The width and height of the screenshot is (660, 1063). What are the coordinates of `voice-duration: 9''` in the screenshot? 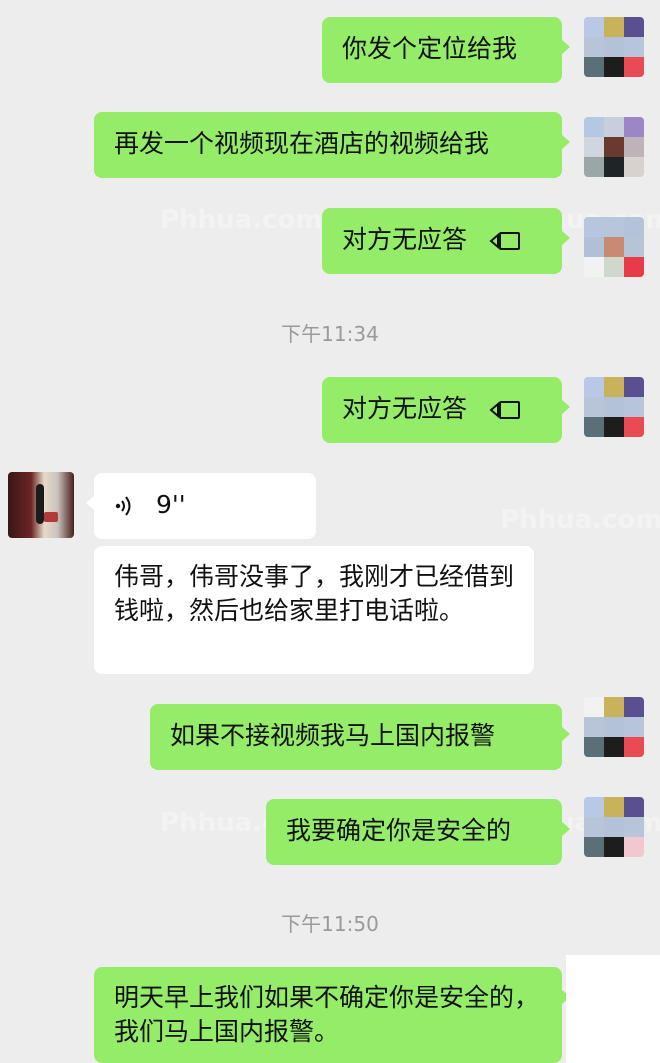 It's located at (170, 504).